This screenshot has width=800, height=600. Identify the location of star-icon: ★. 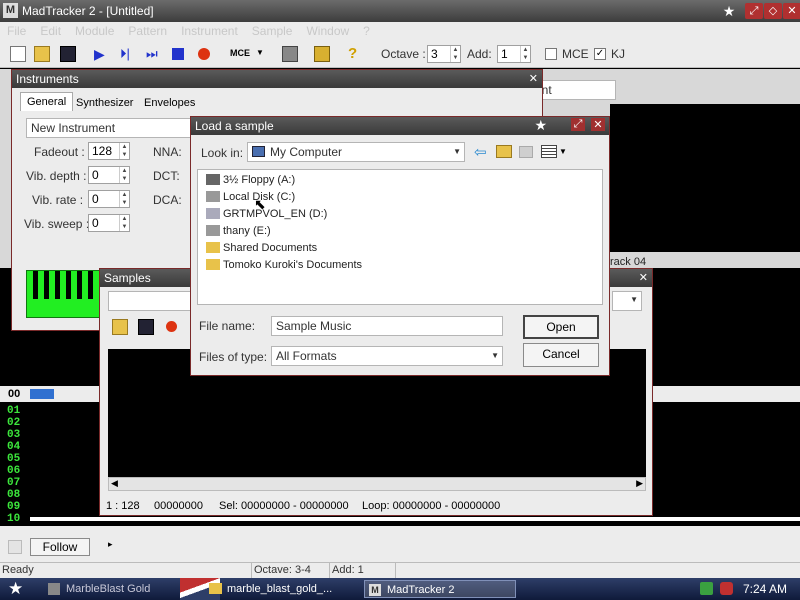
(729, 11).